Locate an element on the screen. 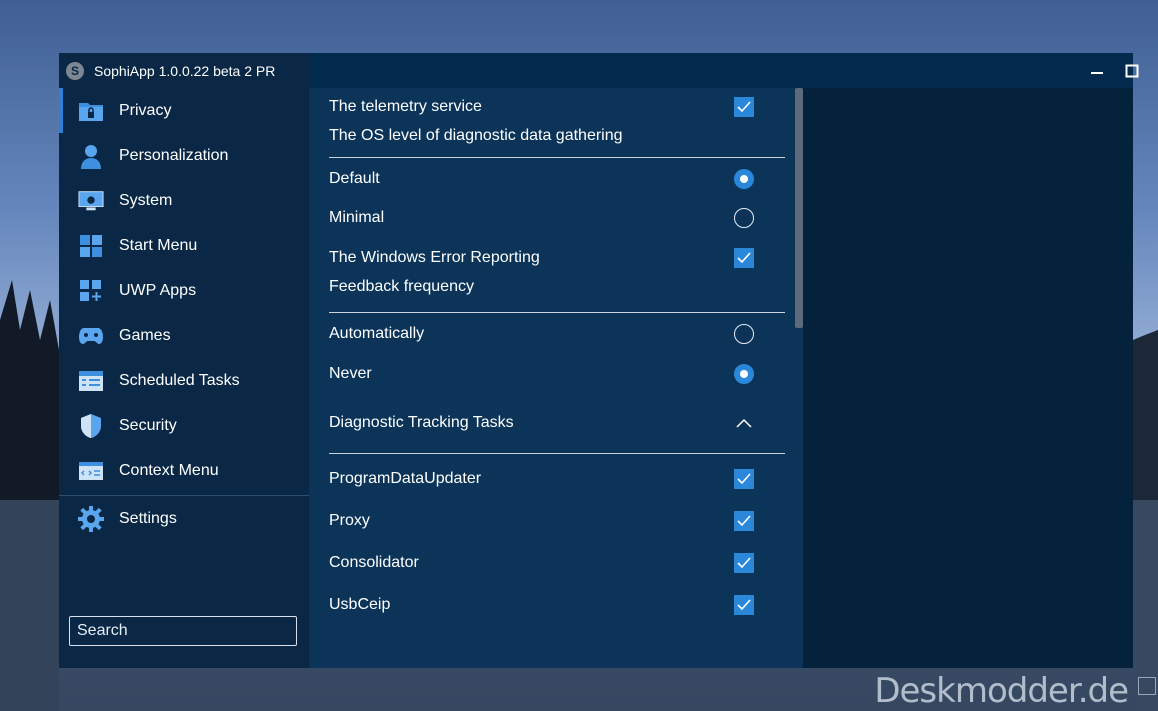 The height and width of the screenshot is (711, 1158). gamepad-icon is located at coordinates (91, 336).